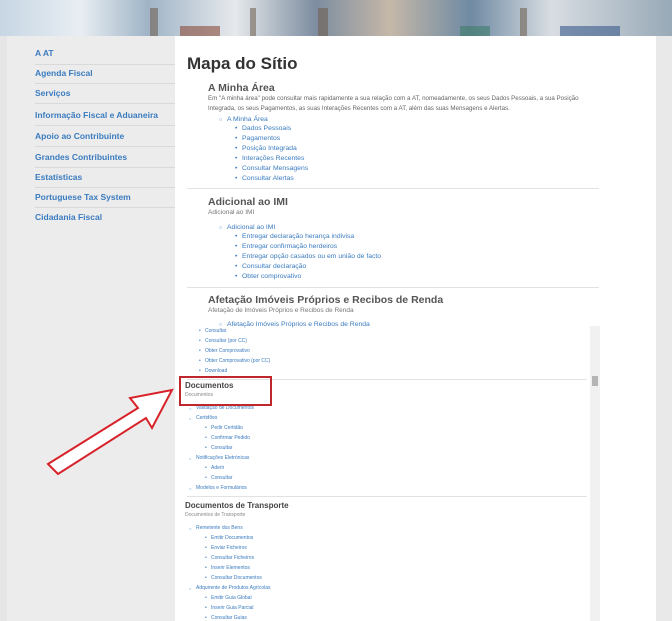  I want to click on link-entregar-confirmacao-herdeiros: Entregar confirmação herdeiros, so click(286, 246).